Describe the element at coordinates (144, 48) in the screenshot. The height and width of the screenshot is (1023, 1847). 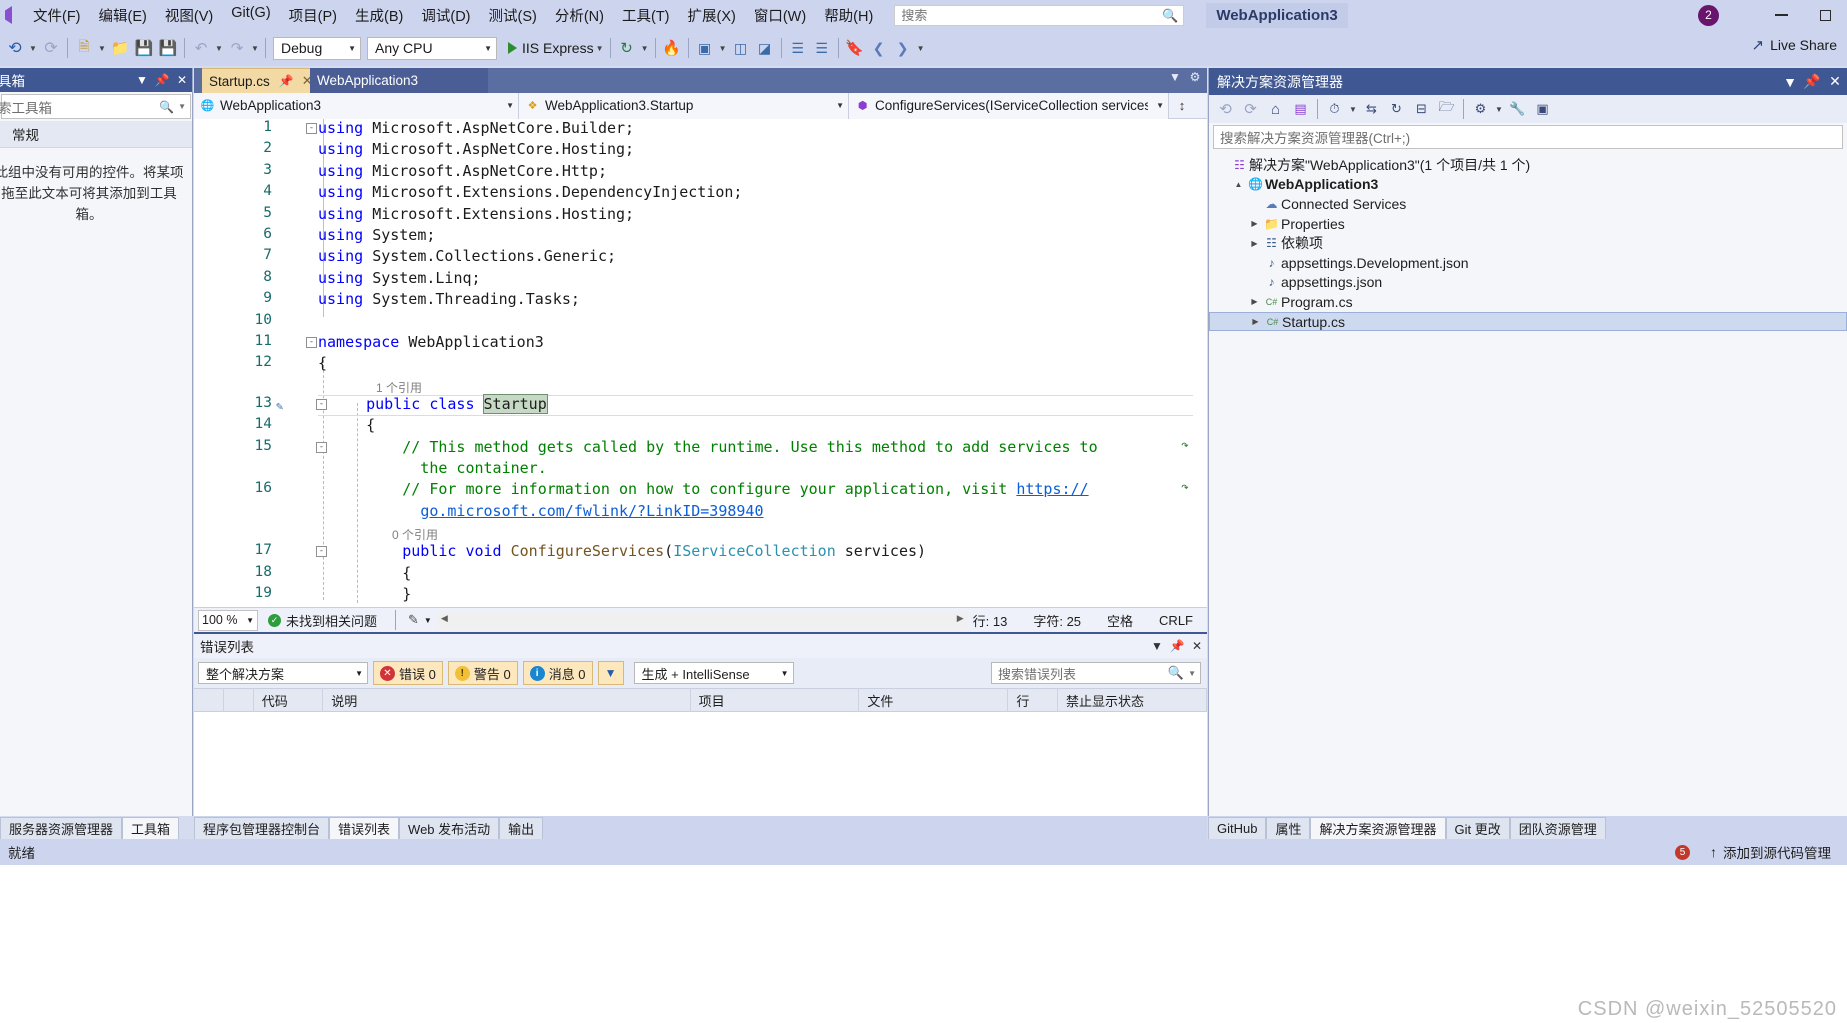
I see `save-icon: 💾` at that location.